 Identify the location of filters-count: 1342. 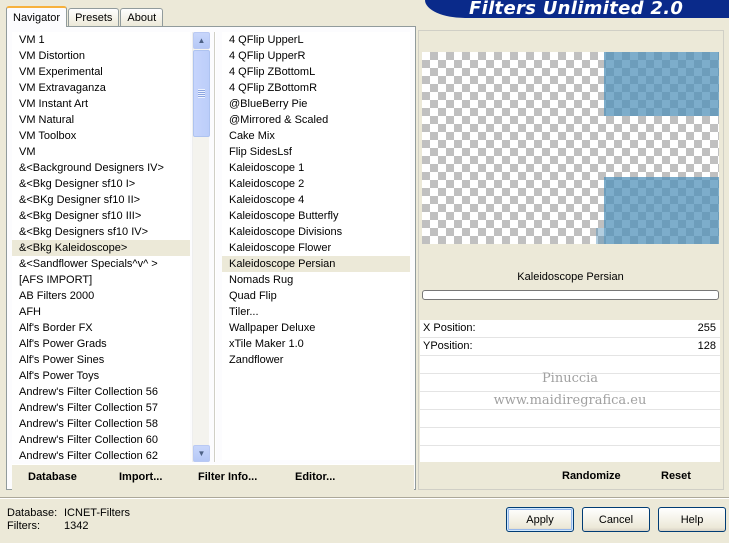
(76, 526).